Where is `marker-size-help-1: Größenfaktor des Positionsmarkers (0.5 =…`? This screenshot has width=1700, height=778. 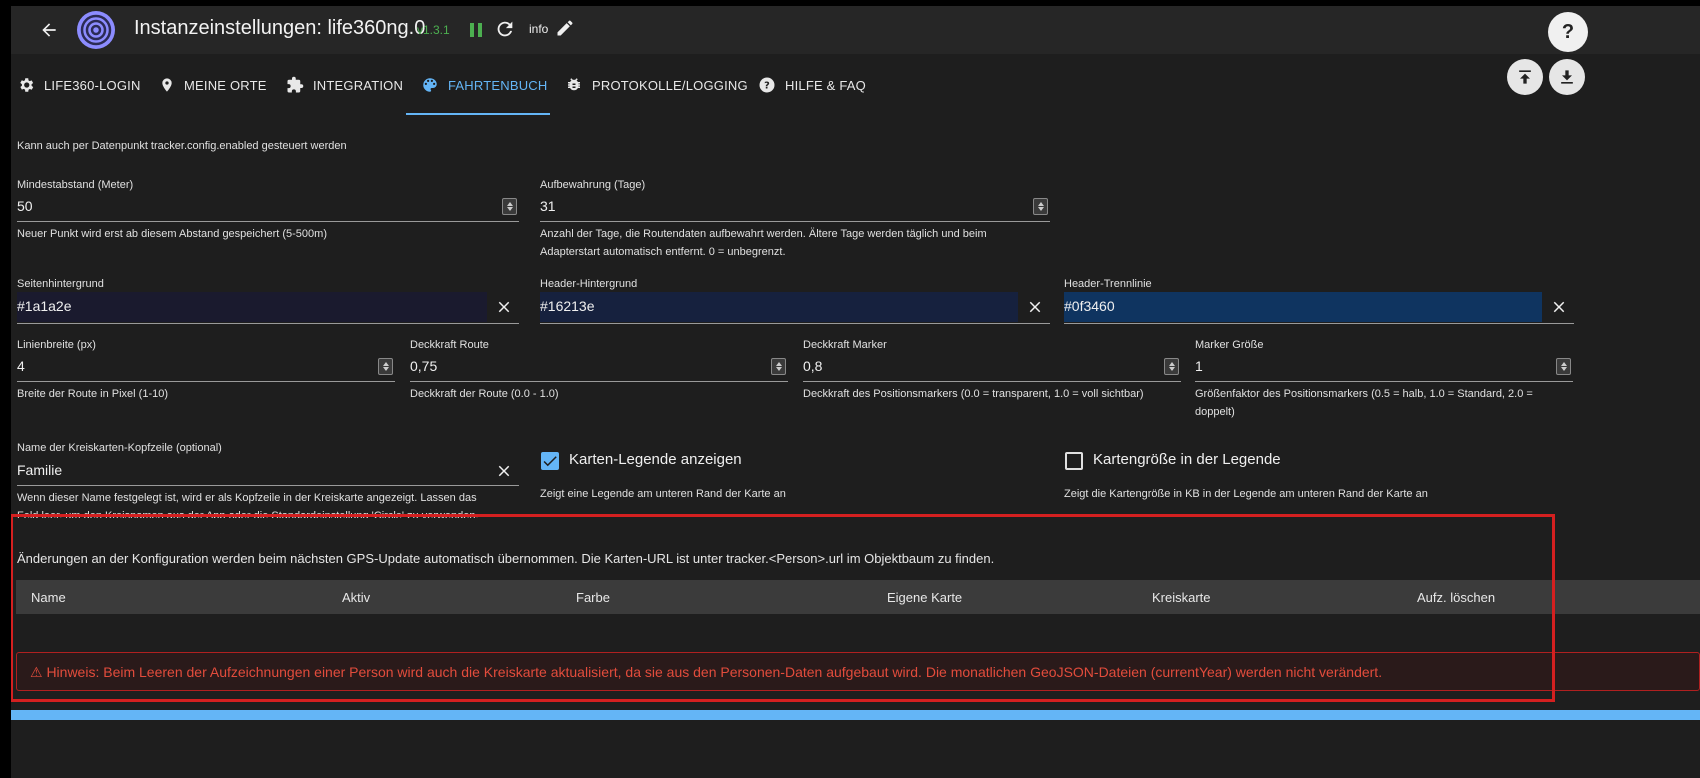
marker-size-help-1: Größenfaktor des Positionsmarkers (0.5 =… is located at coordinates (1364, 394).